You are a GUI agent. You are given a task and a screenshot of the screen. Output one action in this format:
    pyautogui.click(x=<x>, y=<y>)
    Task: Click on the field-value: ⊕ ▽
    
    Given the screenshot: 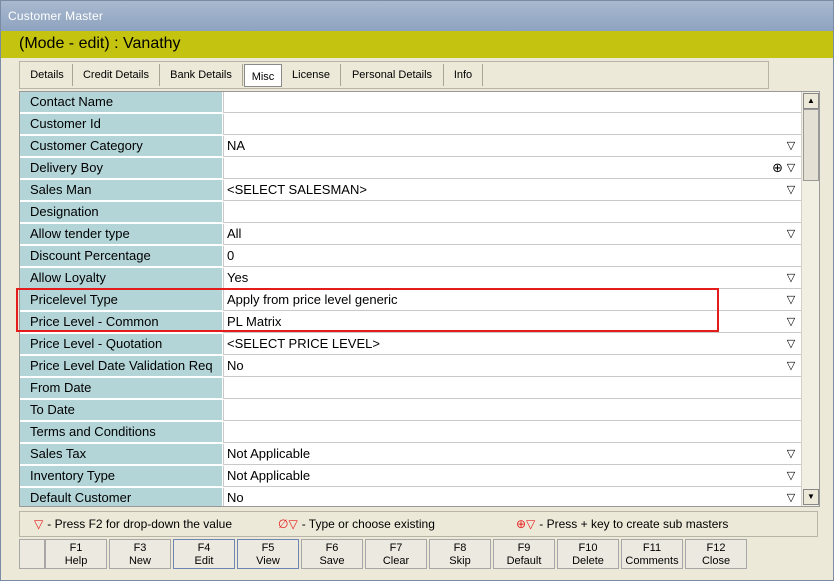 What is the action you would take?
    pyautogui.click(x=512, y=168)
    